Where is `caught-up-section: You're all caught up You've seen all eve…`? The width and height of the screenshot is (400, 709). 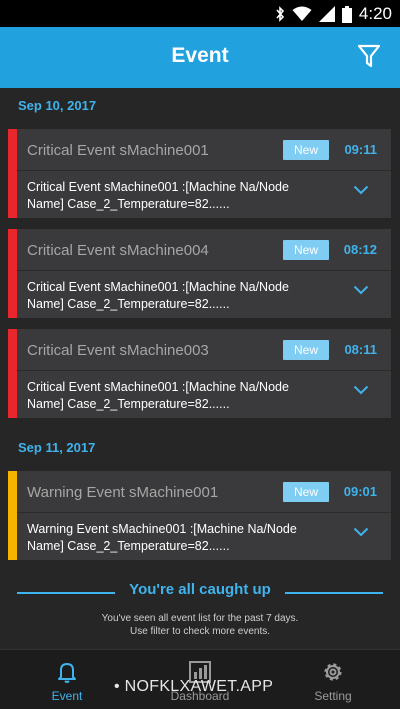
caught-up-section: You're all caught up You've seen all eve… is located at coordinates (200, 614).